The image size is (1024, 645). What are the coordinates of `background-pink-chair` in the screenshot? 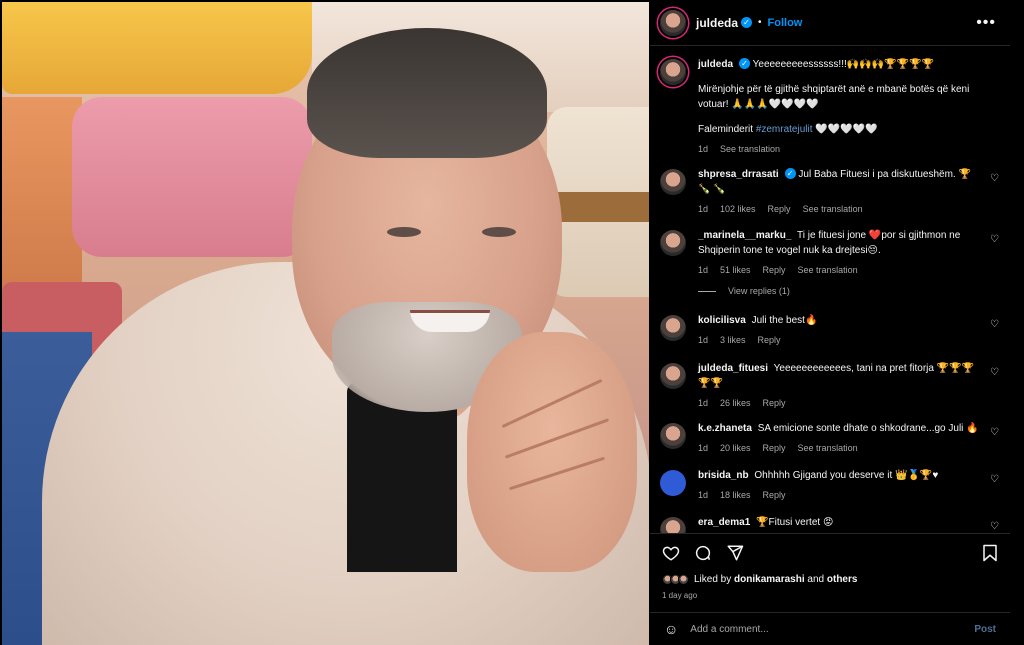 It's located at (192, 177).